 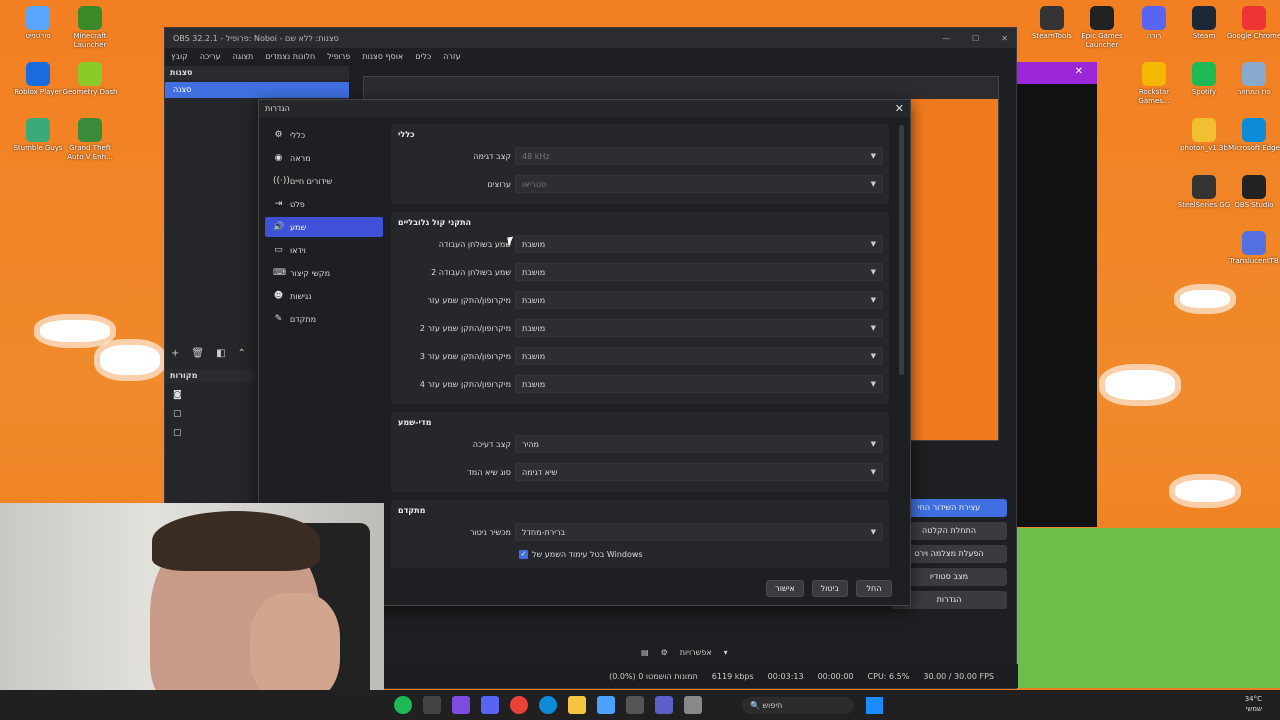 I want to click on desktop-icon-label: Roblox Player, so click(x=38, y=92).